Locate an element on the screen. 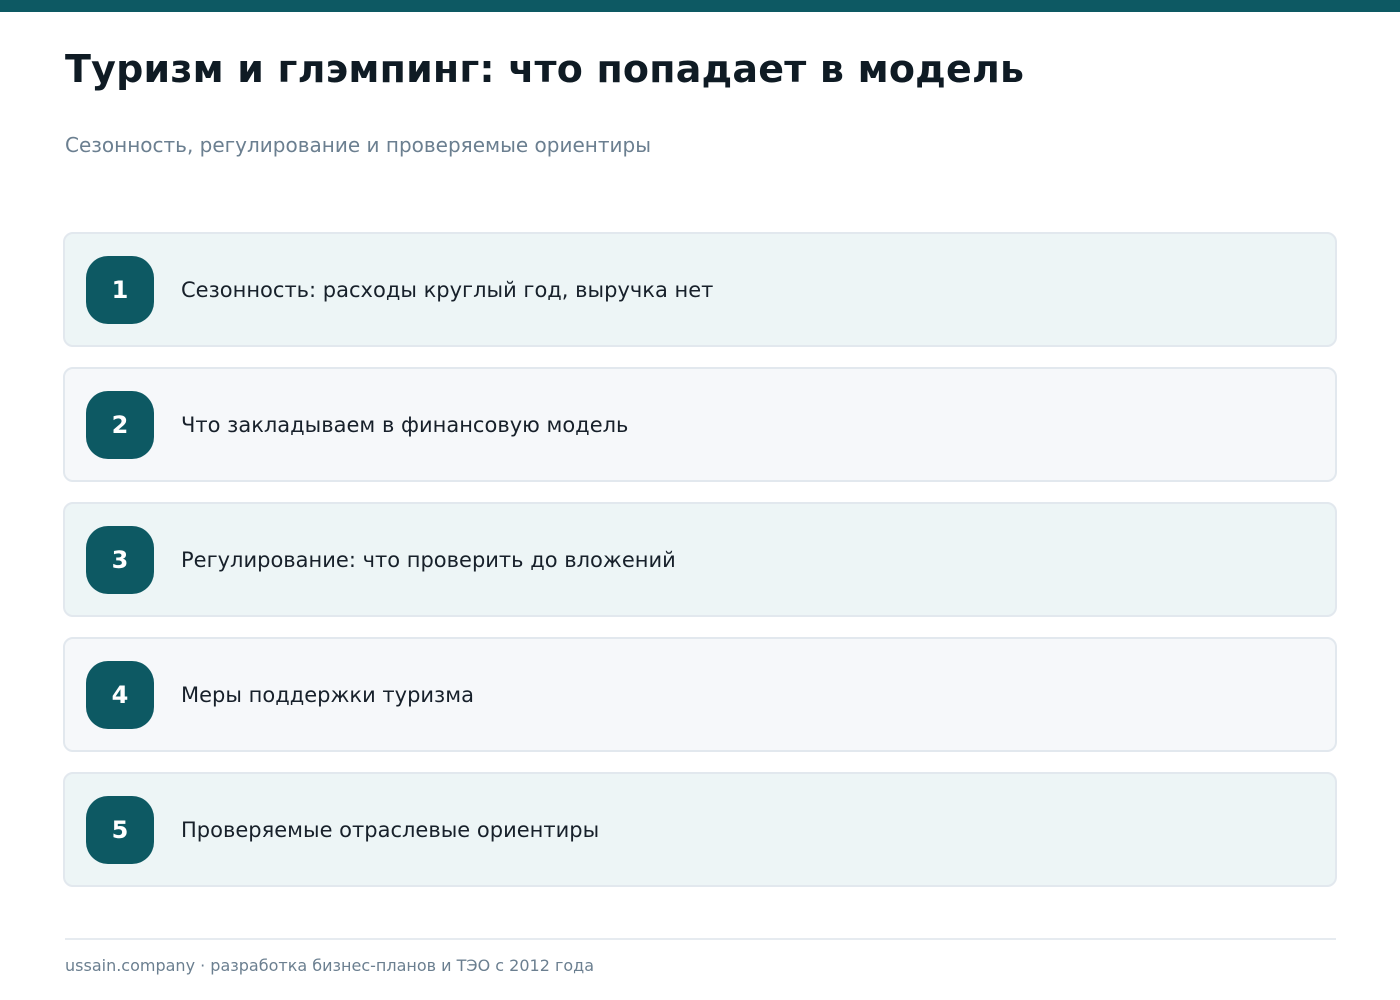 This screenshot has height=1000, width=1400. top-accent-bar is located at coordinates (700, 6).